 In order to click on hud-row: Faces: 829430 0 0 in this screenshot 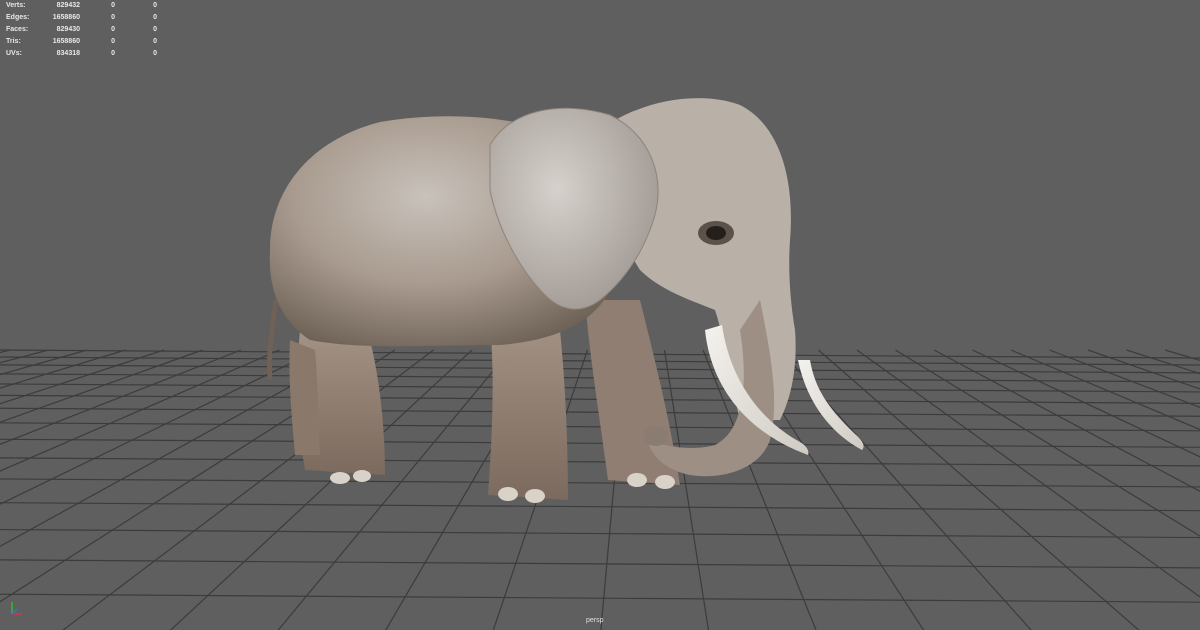, I will do `click(81, 30)`.